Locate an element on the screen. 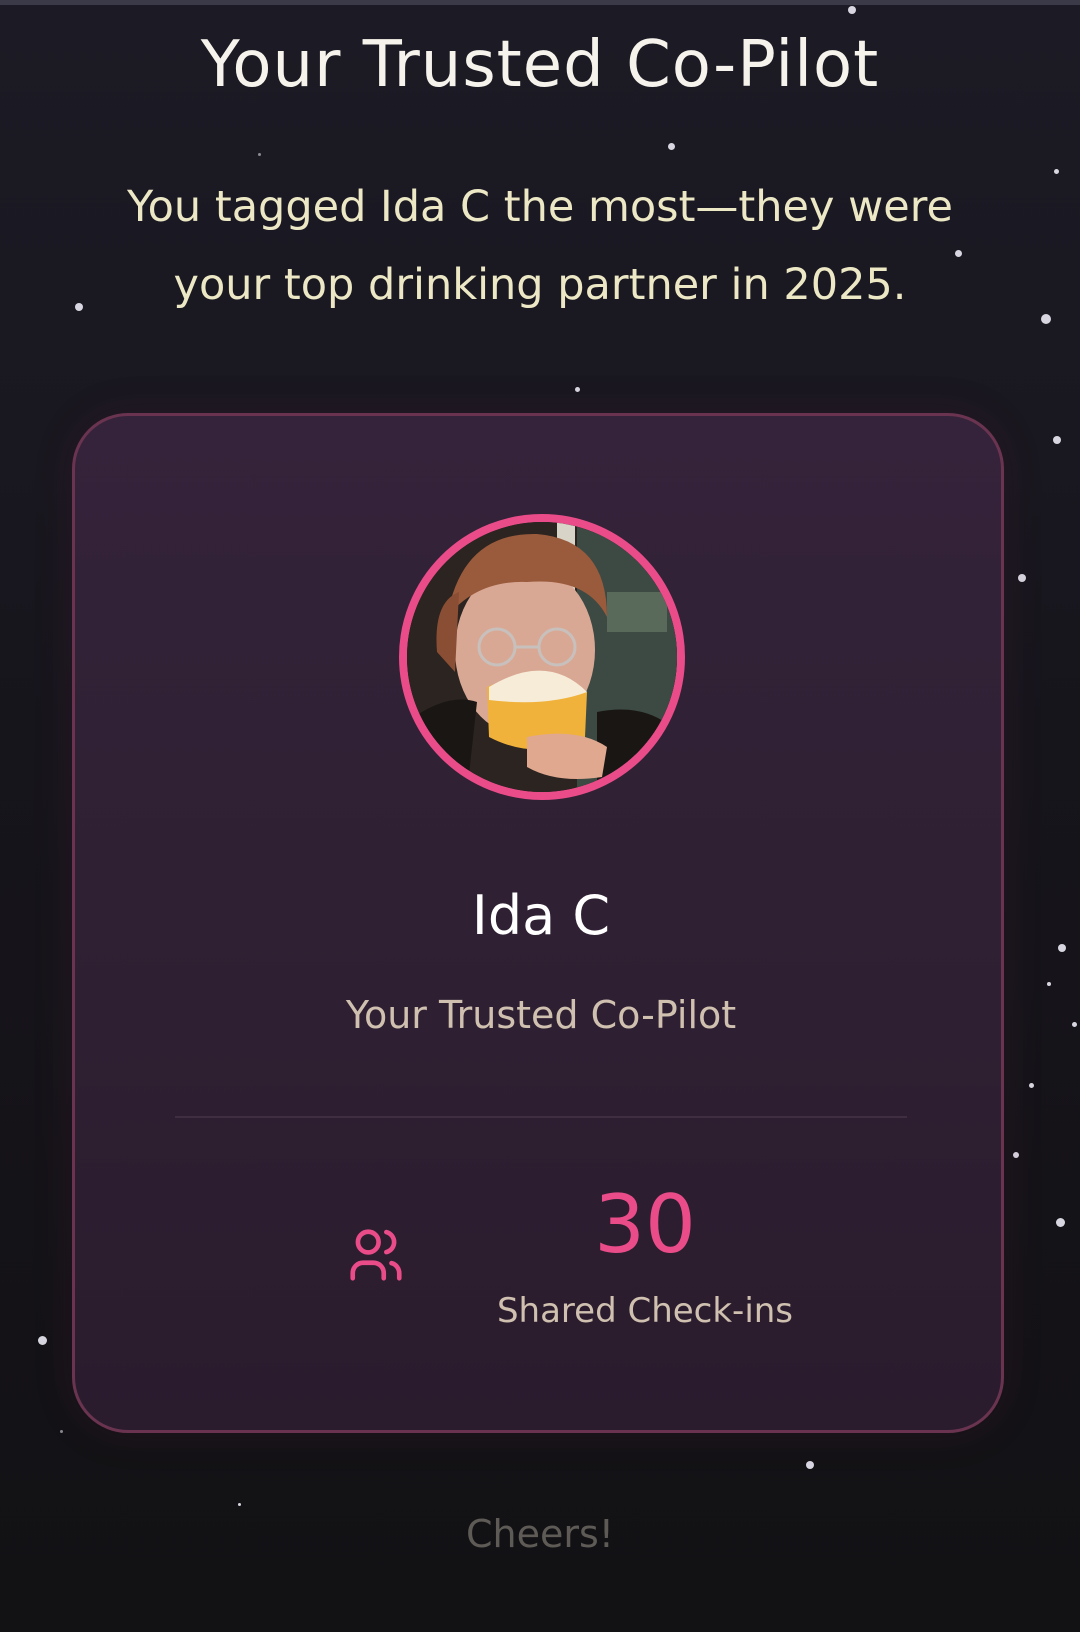 This screenshot has width=1080, height=1632. shared-checkins-label: Shared Check-ins is located at coordinates (645, 1311).